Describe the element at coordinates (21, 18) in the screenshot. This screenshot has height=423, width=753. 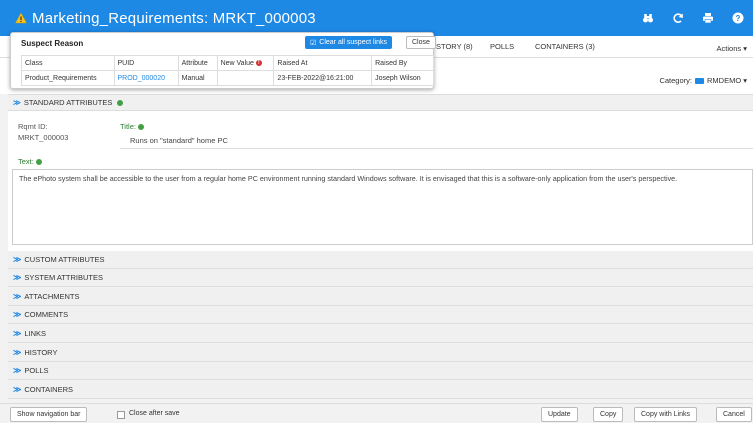
I see `warning-icon` at that location.